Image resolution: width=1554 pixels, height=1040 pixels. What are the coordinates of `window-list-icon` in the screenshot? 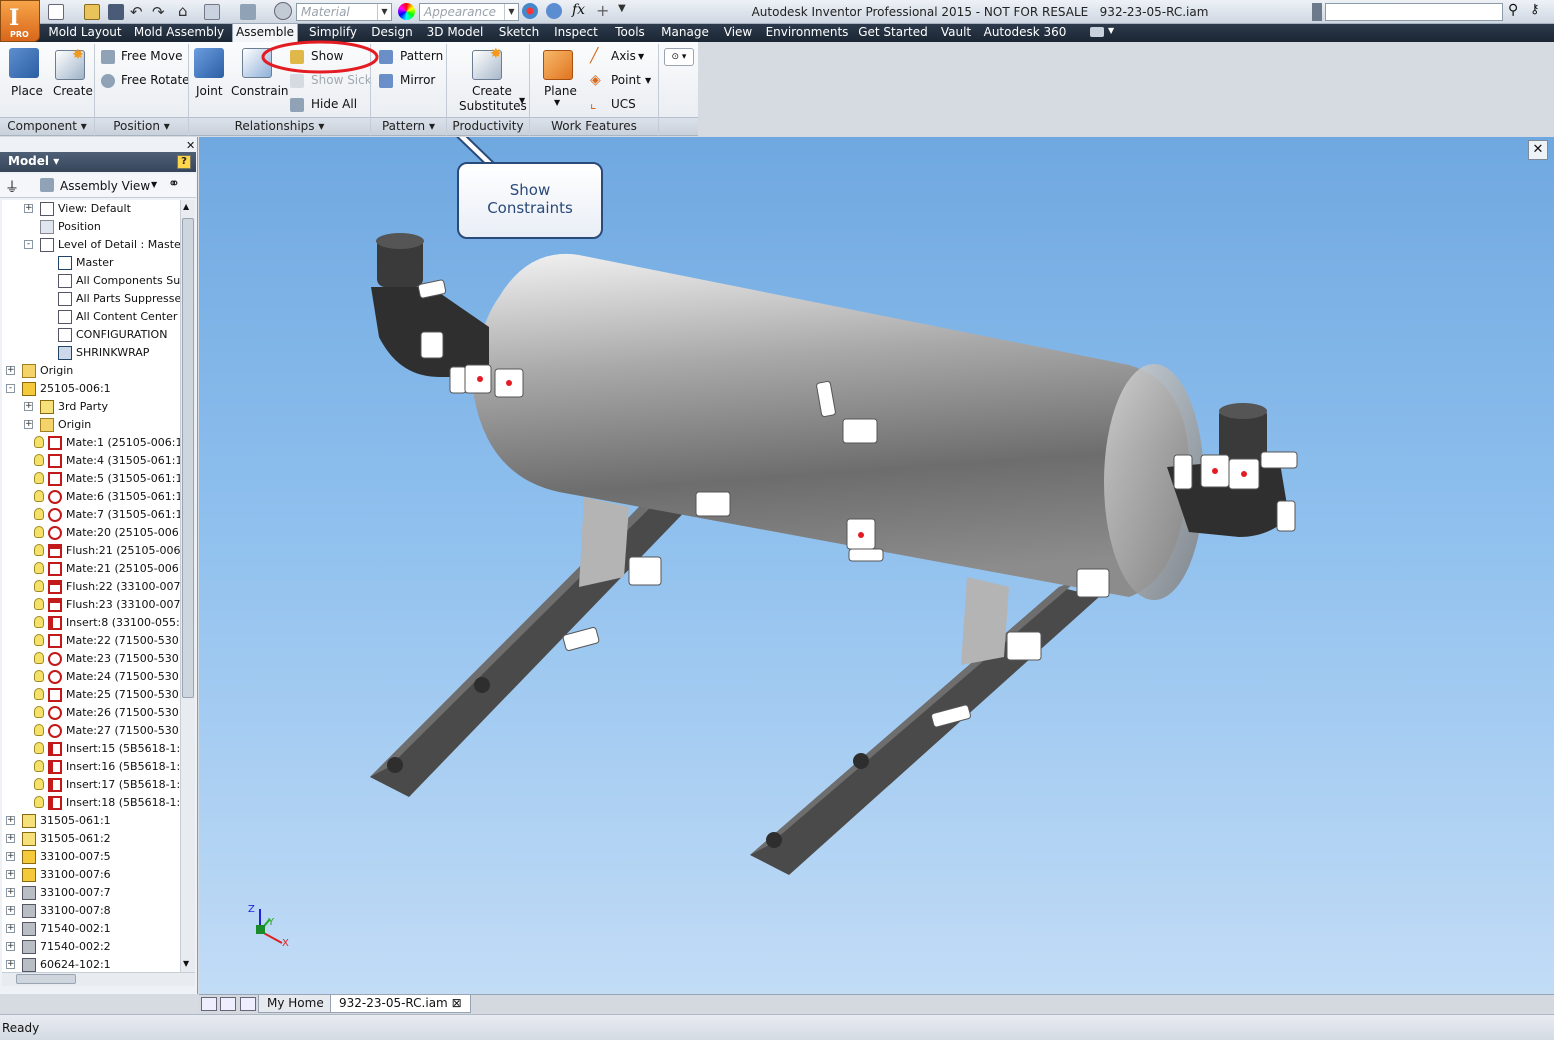 It's located at (248, 1004).